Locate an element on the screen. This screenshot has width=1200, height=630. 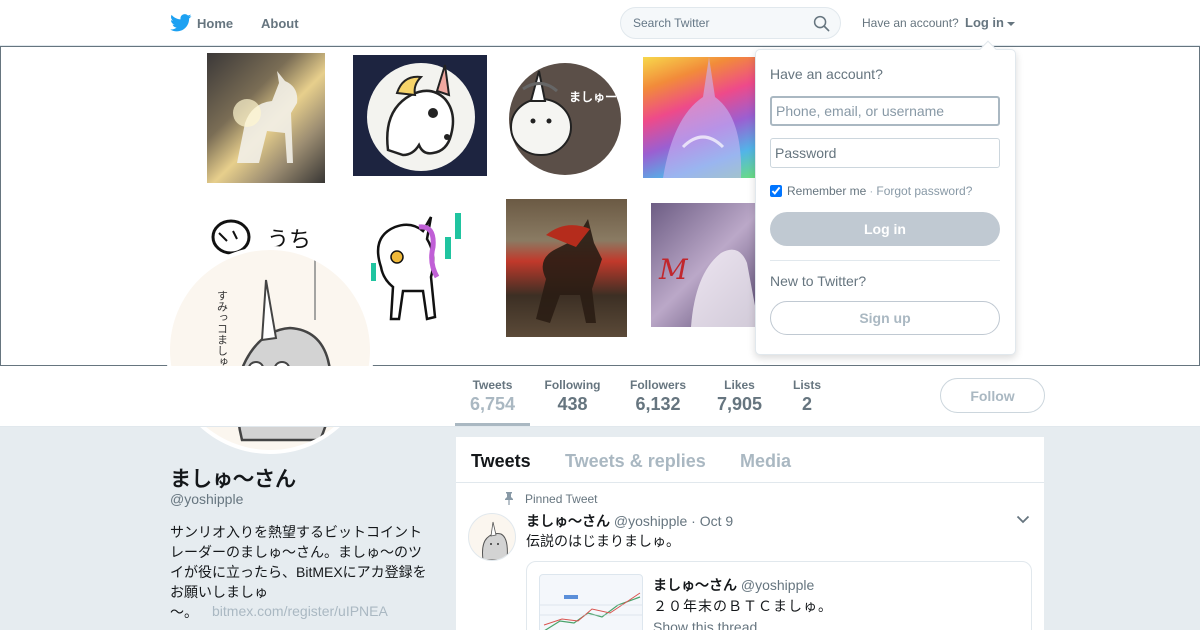
svg-text: M is located at coordinates (673, 269).